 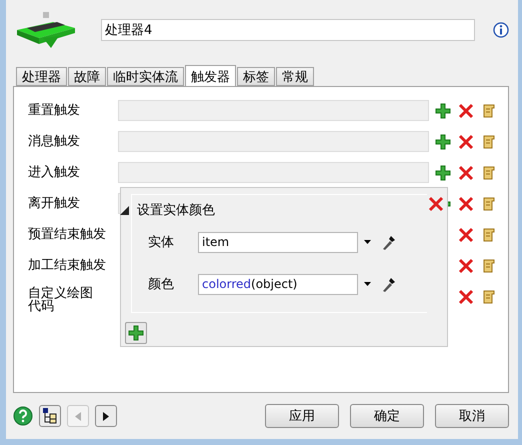 I want to click on help-icon, so click(x=23, y=416).